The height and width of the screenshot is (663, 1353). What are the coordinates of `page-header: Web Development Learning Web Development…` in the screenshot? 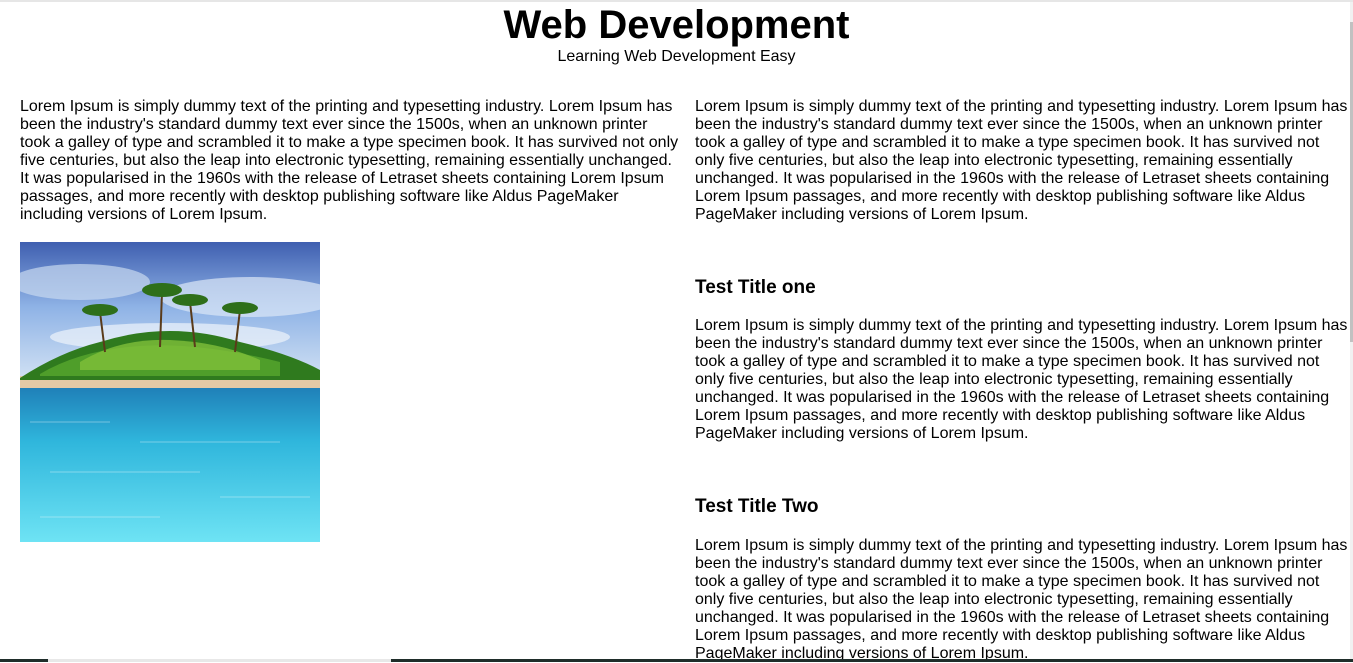 It's located at (676, 35).